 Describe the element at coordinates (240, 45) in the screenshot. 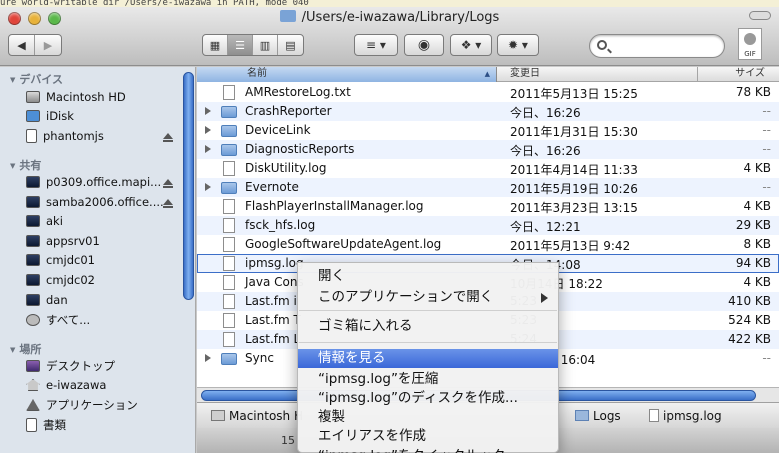

I see `list-view-icon: ☰` at that location.